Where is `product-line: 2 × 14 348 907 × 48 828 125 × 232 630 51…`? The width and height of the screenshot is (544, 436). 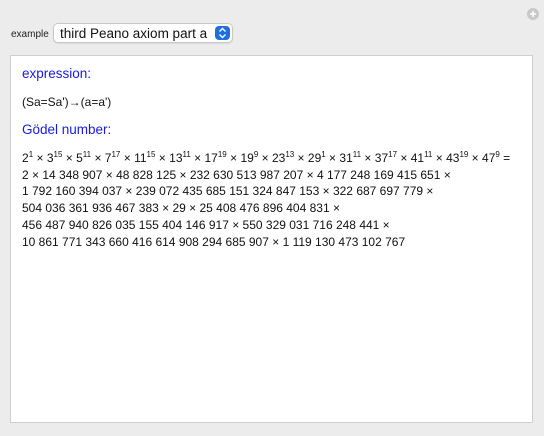
product-line: 2 × 14 348 907 × 48 828 125 × 232 630 51… is located at coordinates (236, 174).